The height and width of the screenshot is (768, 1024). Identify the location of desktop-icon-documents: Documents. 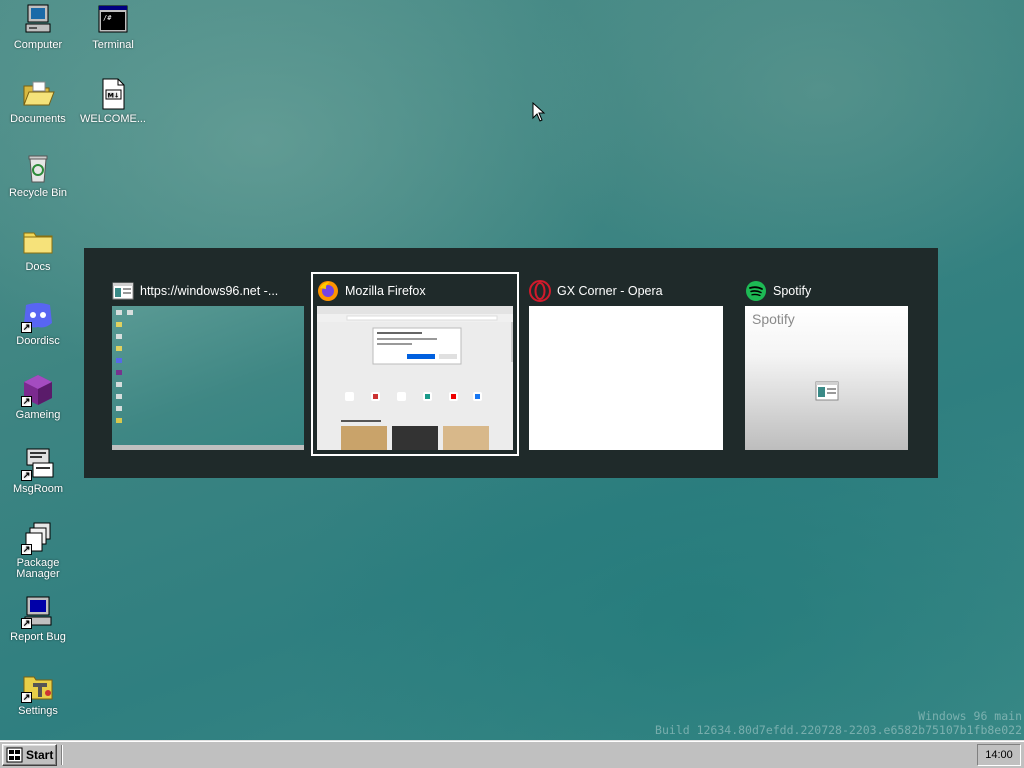
(38, 101).